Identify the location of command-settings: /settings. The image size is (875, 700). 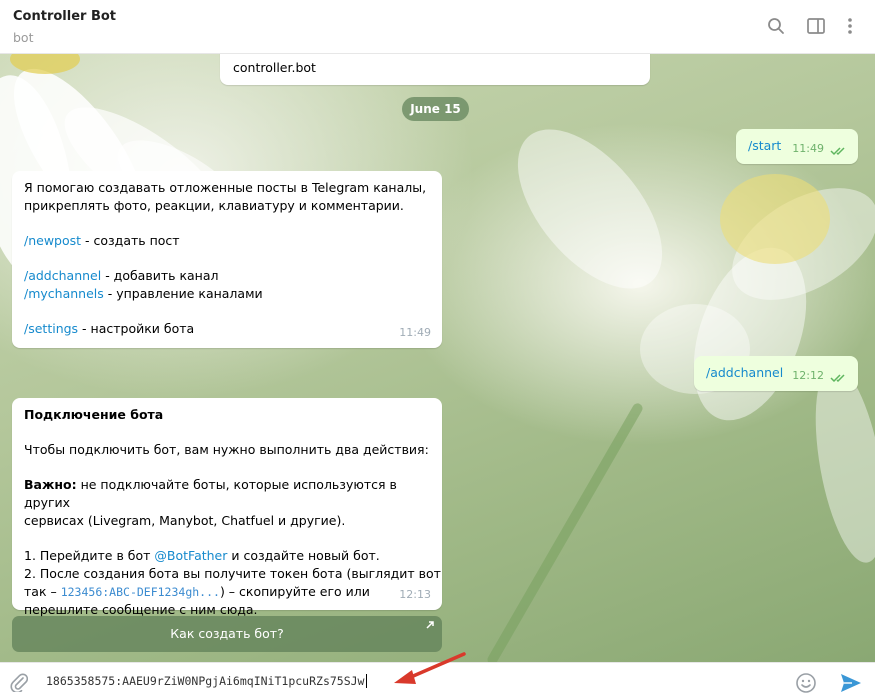
(51, 328).